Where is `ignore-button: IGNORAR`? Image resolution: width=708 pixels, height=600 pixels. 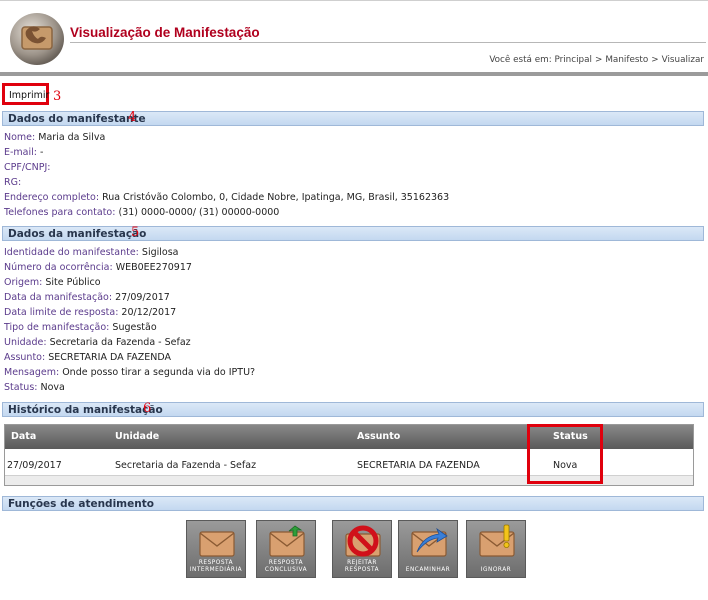 ignore-button: IGNORAR is located at coordinates (496, 549).